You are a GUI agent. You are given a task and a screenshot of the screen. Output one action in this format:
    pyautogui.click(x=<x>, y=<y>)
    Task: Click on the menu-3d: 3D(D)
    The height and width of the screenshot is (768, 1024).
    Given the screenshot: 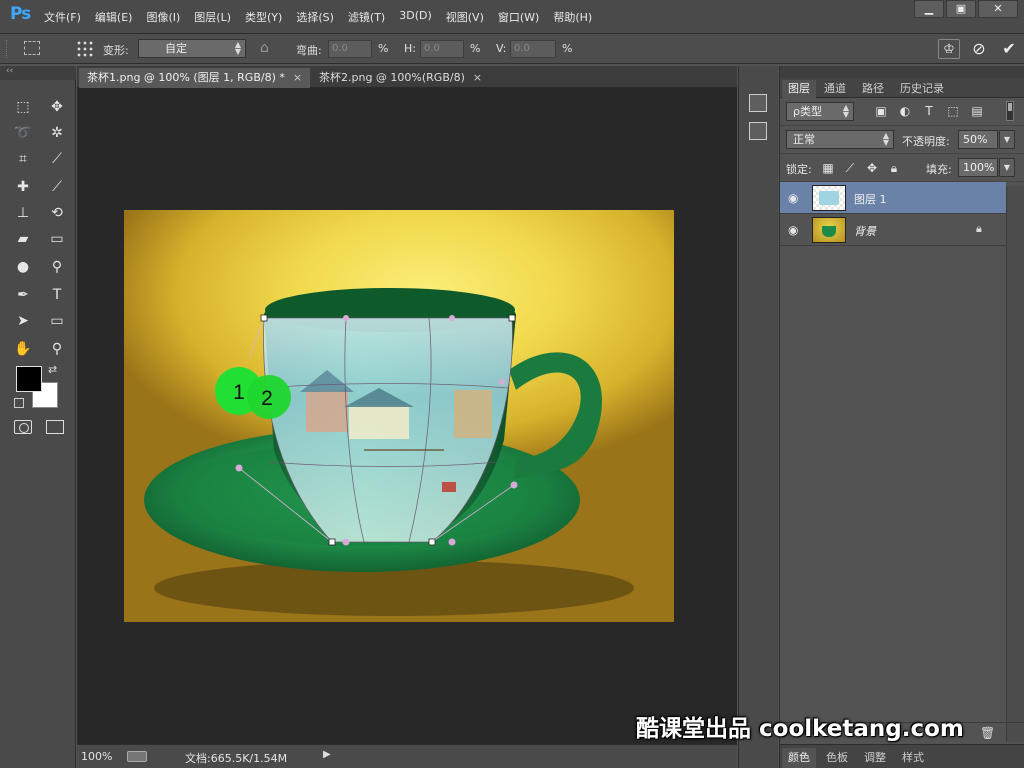 What is the action you would take?
    pyautogui.click(x=415, y=17)
    